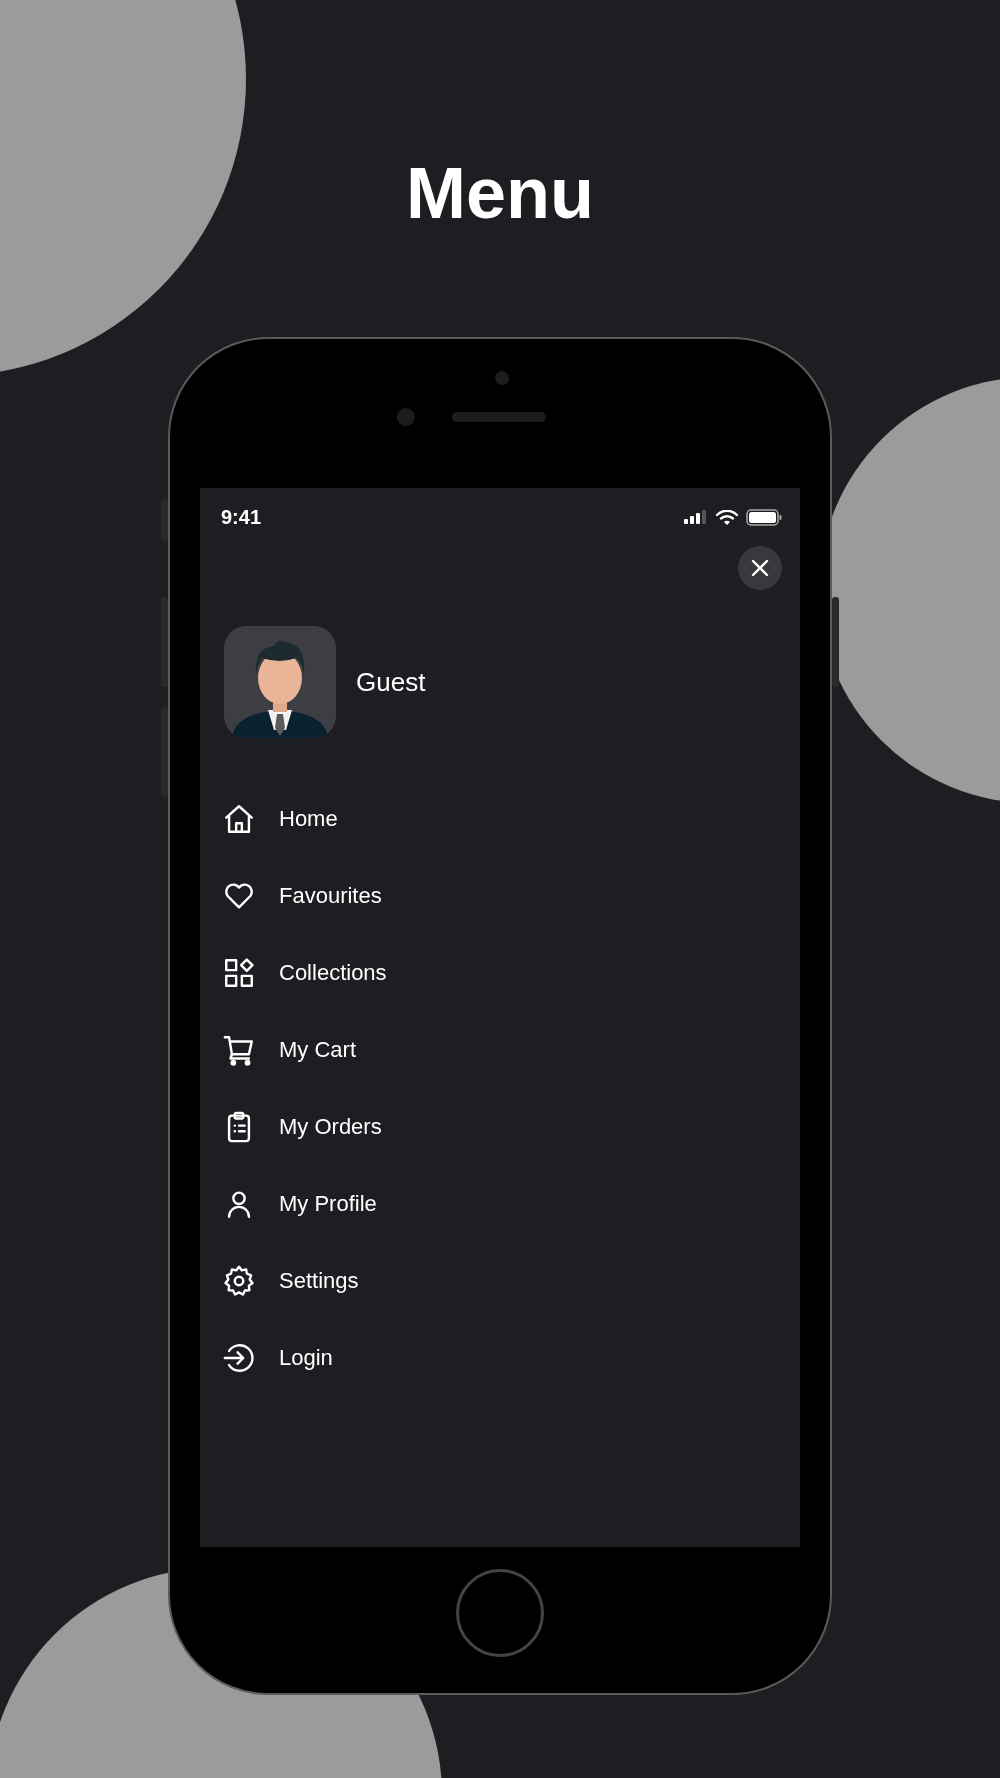 Image resolution: width=1000 pixels, height=1778 pixels. What do you see at coordinates (239, 972) in the screenshot?
I see `shapes-icon` at bounding box center [239, 972].